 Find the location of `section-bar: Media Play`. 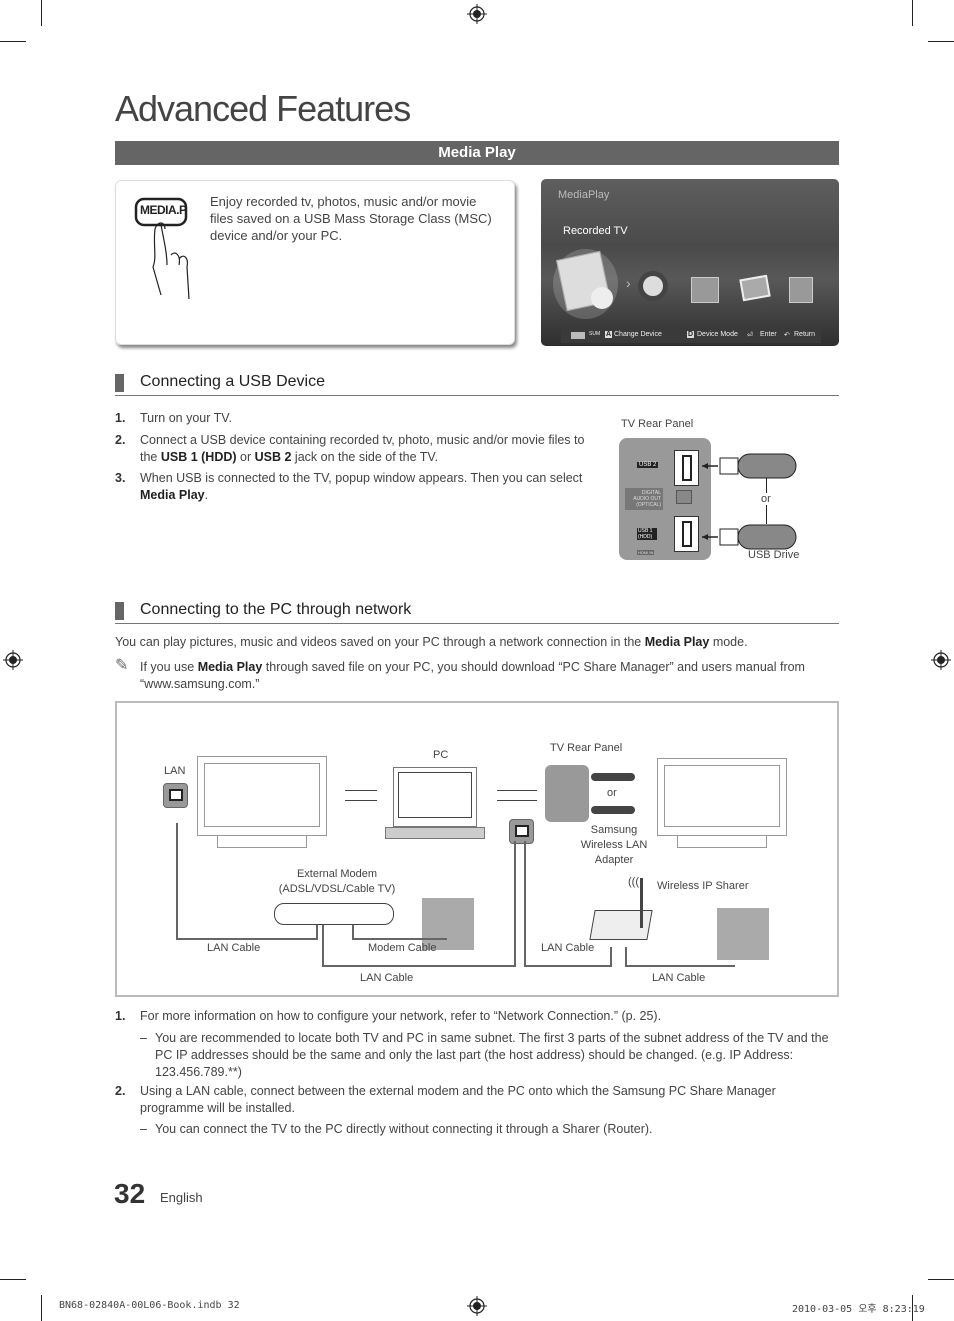

section-bar: Media Play is located at coordinates (477, 153).